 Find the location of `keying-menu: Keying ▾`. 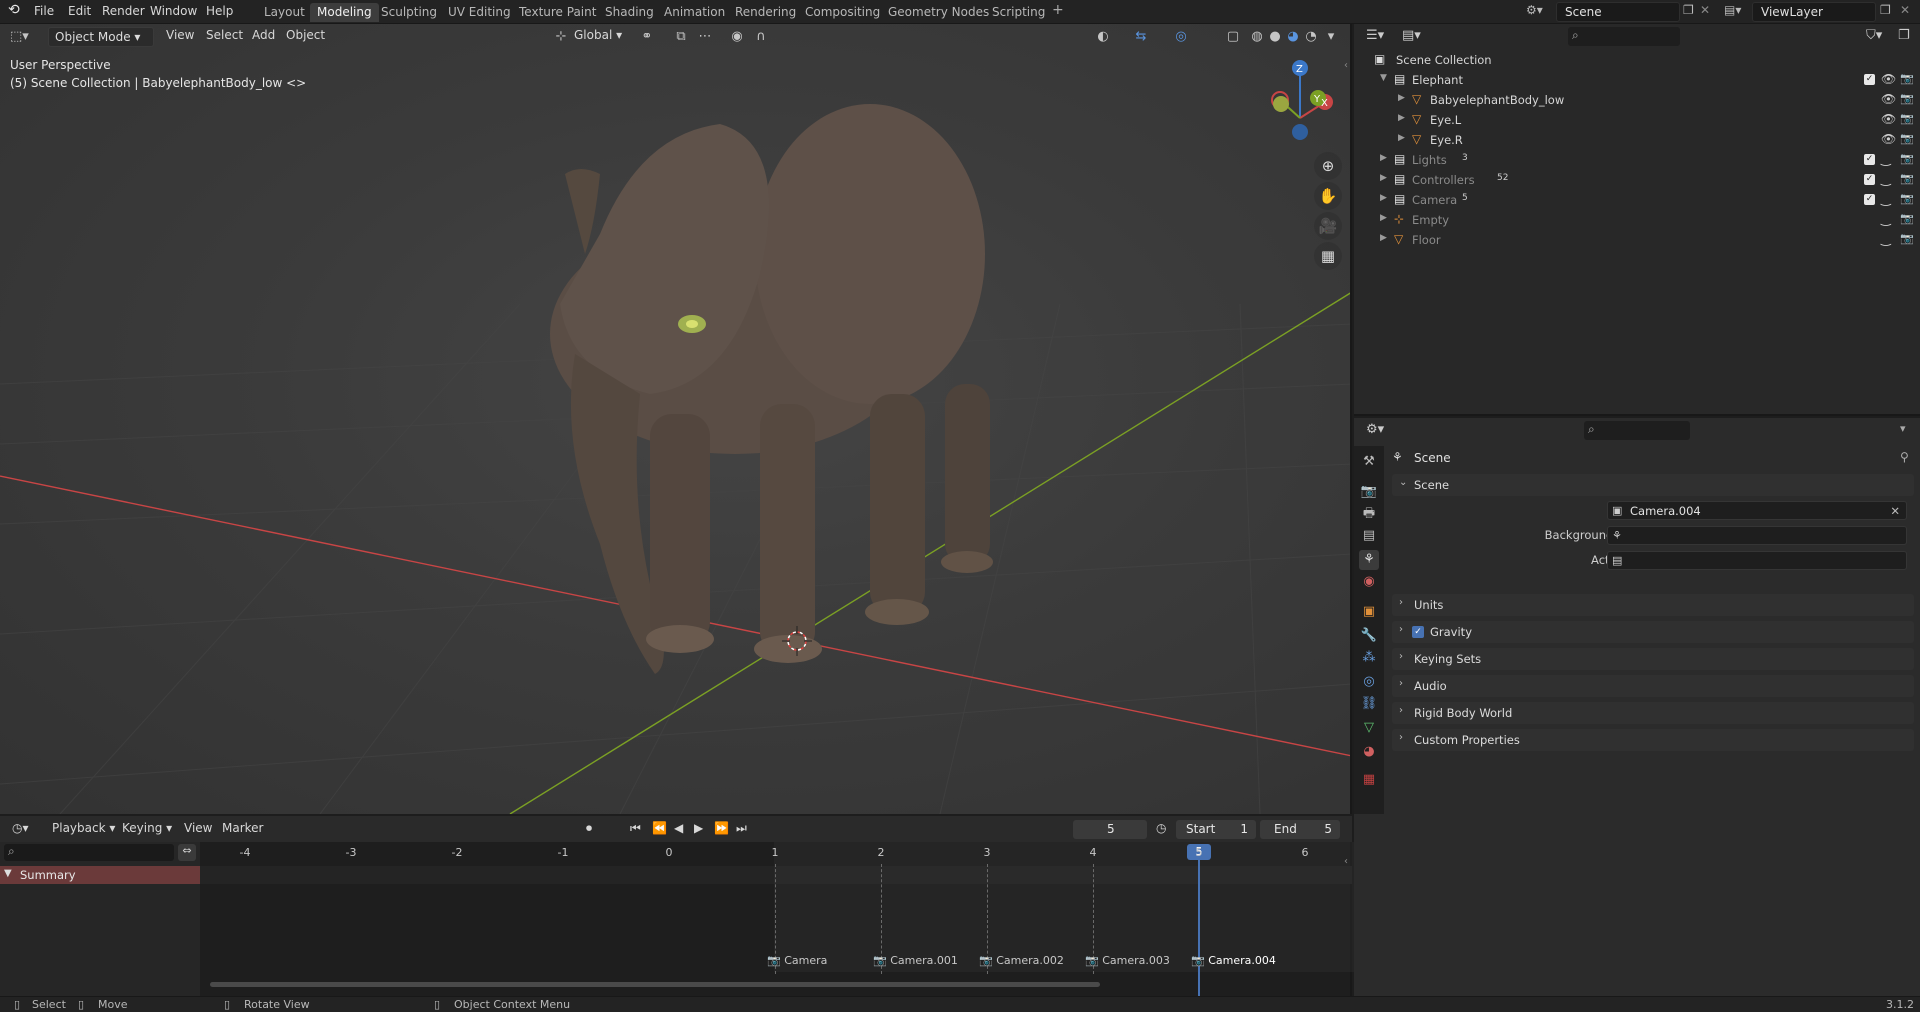

keying-menu: Keying ▾ is located at coordinates (147, 828).